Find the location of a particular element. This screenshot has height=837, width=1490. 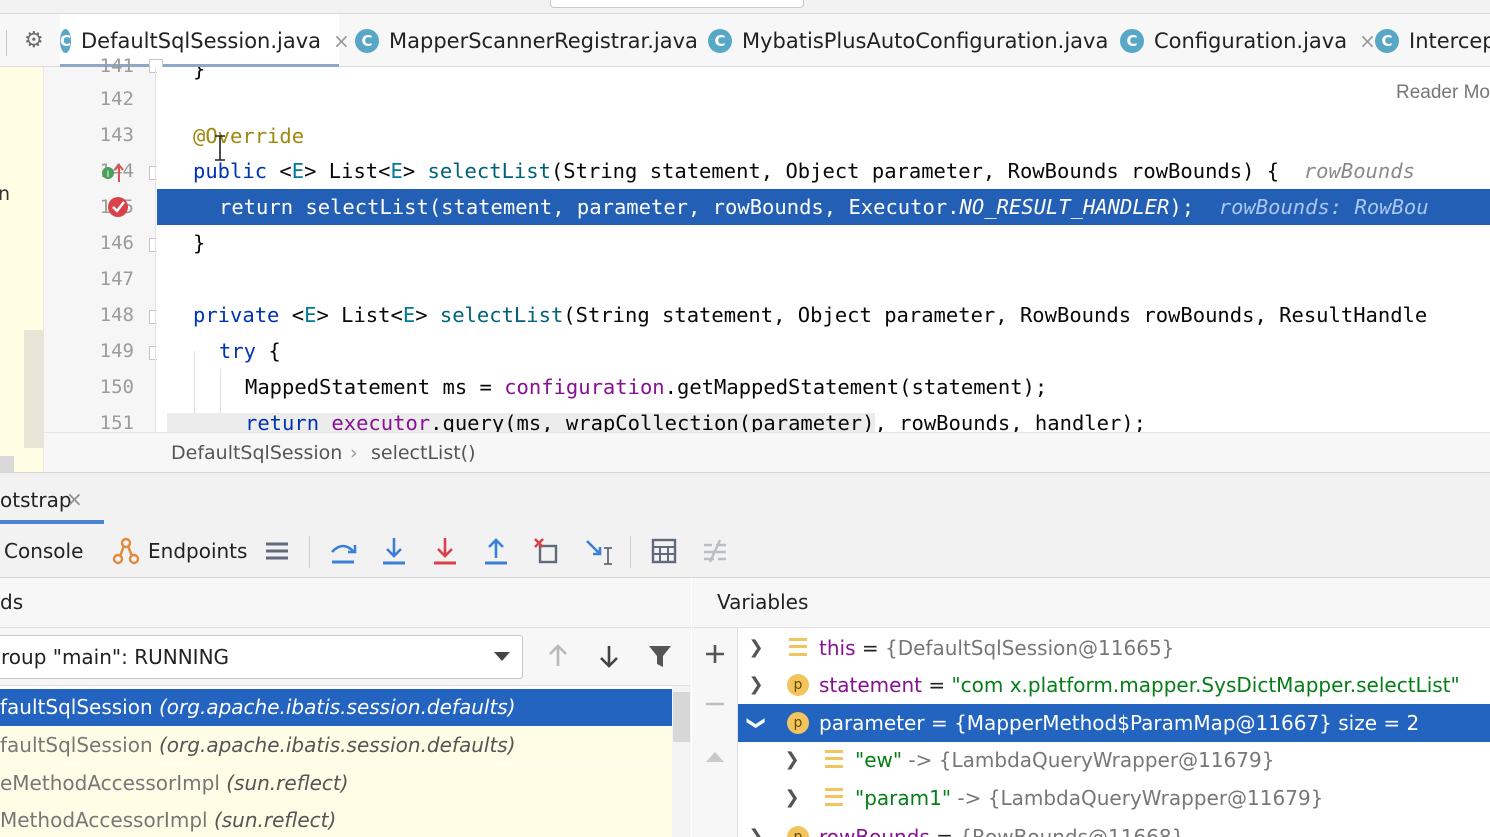

frame-row: MethodAccessorImpl (sun.reflect) is located at coordinates (336, 819).